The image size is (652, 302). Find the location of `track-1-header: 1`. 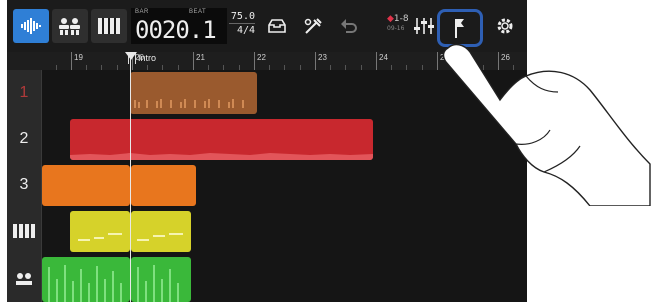

track-1-header: 1 is located at coordinates (24, 93).